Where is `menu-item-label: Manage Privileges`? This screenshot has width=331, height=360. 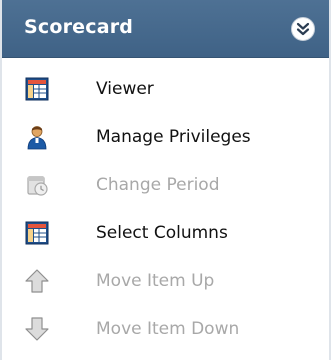
menu-item-label: Manage Privileges is located at coordinates (173, 137).